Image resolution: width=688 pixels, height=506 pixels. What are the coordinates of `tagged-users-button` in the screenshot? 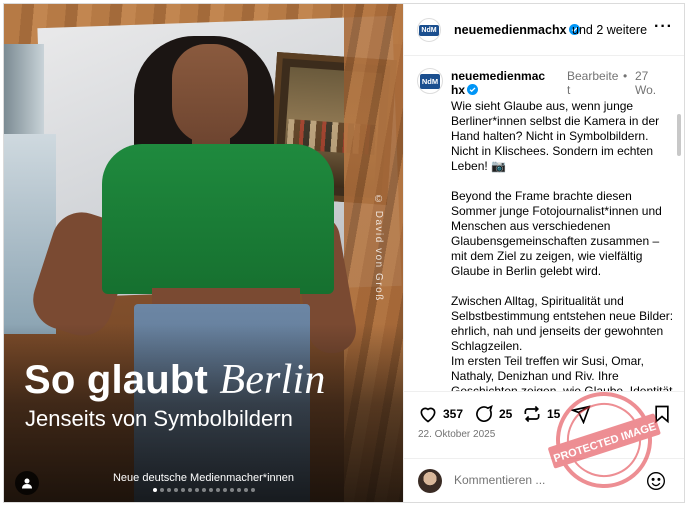 It's located at (27, 483).